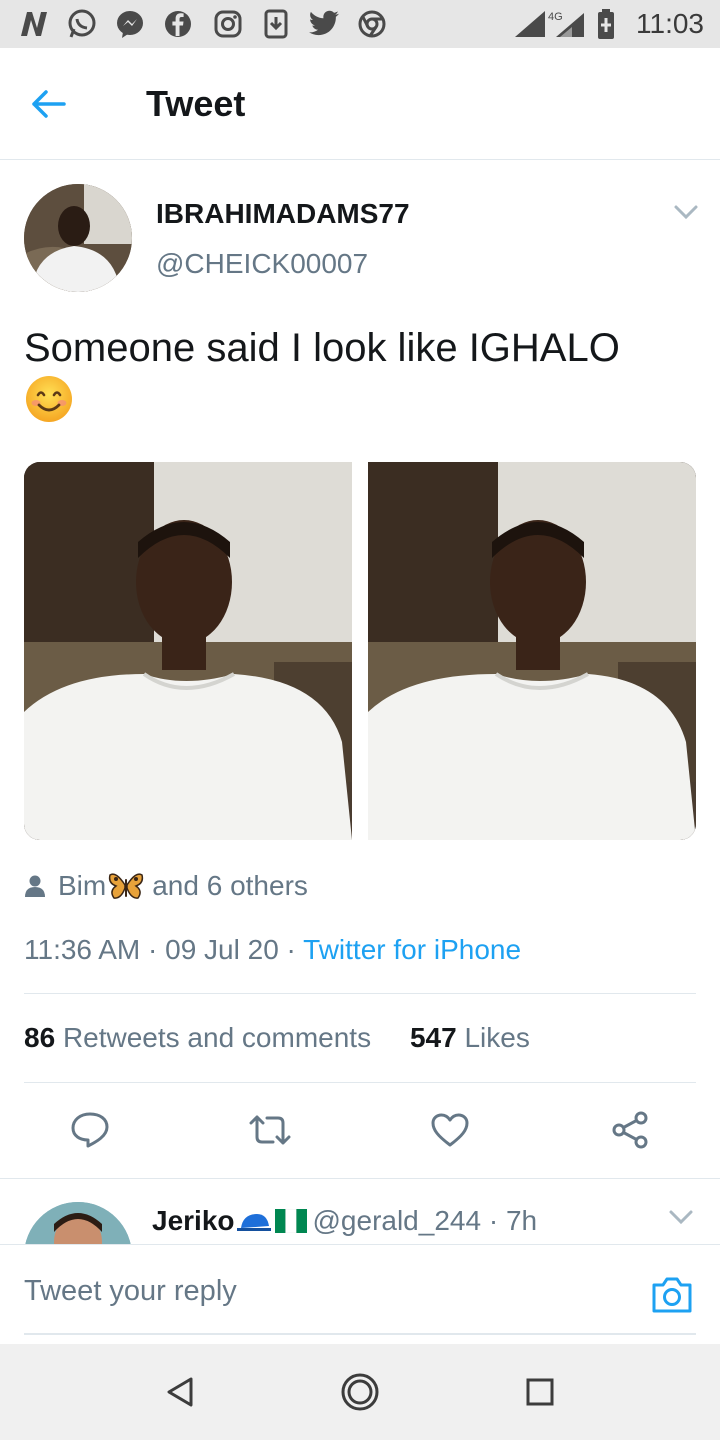  What do you see at coordinates (606, 24) in the screenshot?
I see `battery-icon` at bounding box center [606, 24].